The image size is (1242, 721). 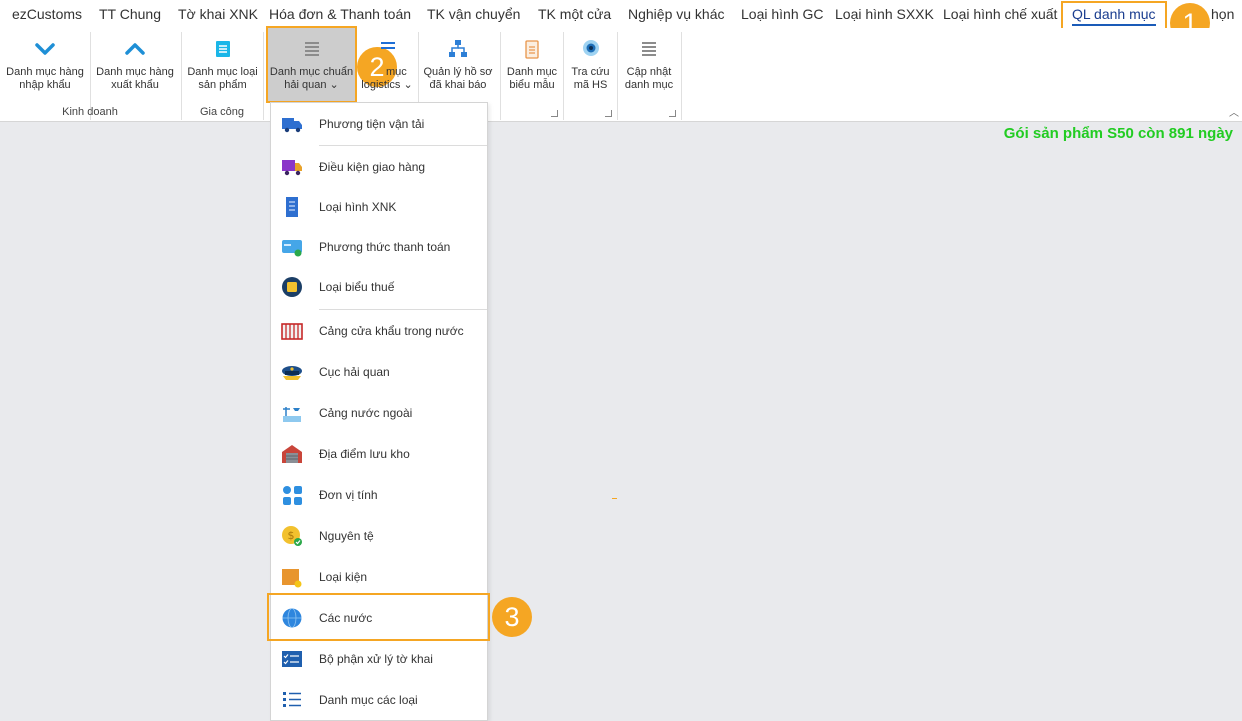 What do you see at coordinates (292, 331) in the screenshot?
I see `port-gate-icon` at bounding box center [292, 331].